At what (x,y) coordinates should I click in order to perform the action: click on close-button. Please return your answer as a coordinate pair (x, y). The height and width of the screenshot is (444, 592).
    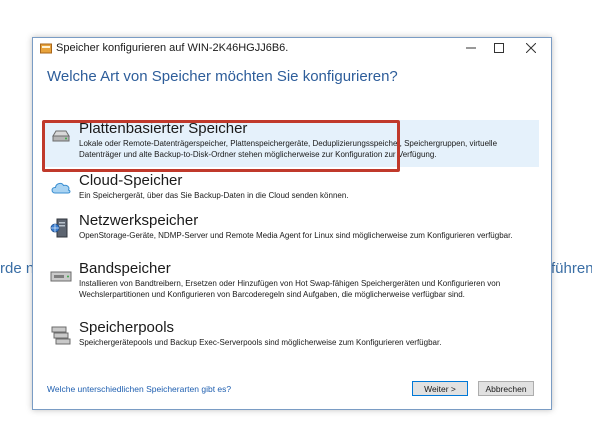
    Looking at the image, I should click on (531, 48).